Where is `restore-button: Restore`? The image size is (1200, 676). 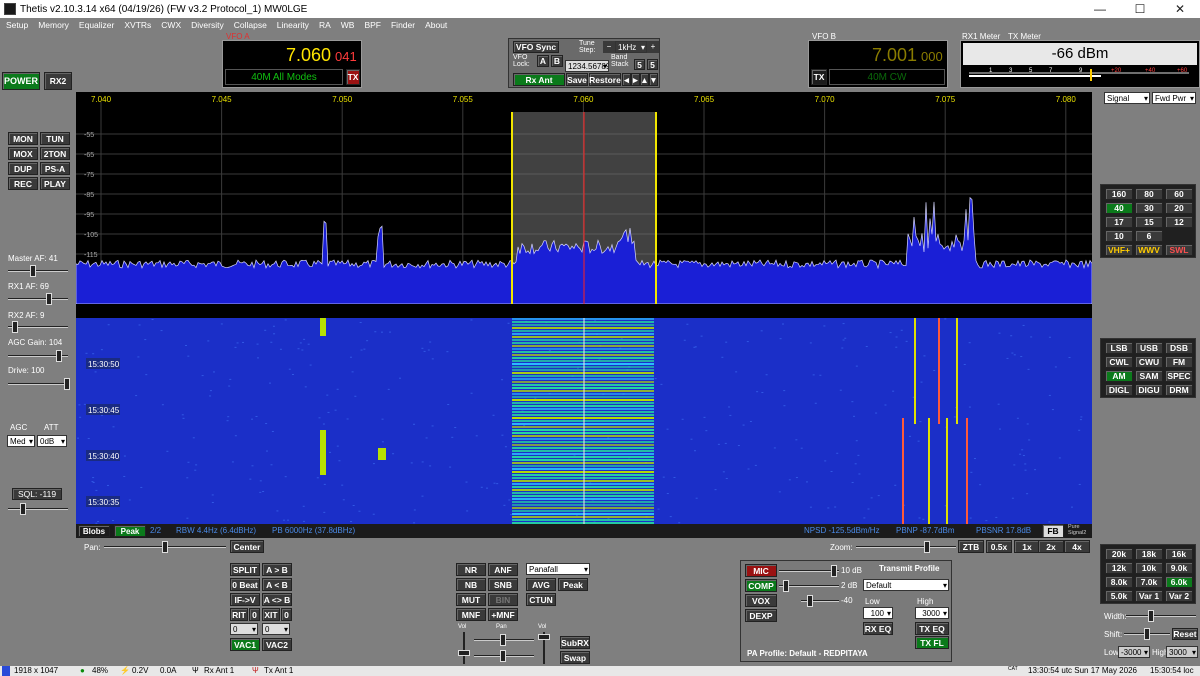 restore-button: Restore is located at coordinates (605, 79).